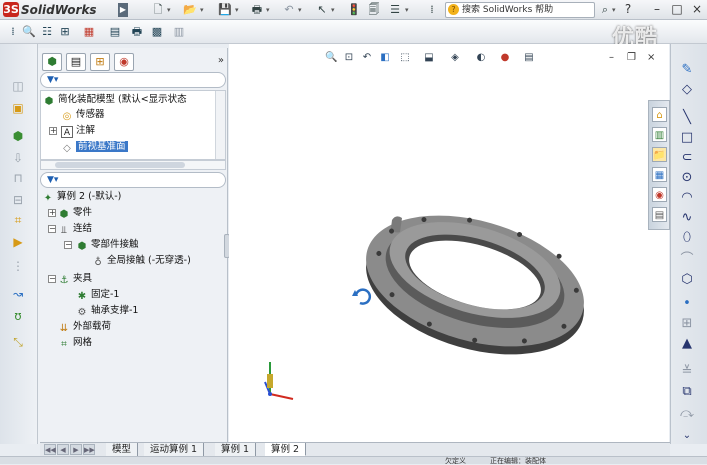 This screenshot has height=465, width=707. Describe the element at coordinates (18, 220) in the screenshot. I see `mesh-icon: ⌗` at that location.